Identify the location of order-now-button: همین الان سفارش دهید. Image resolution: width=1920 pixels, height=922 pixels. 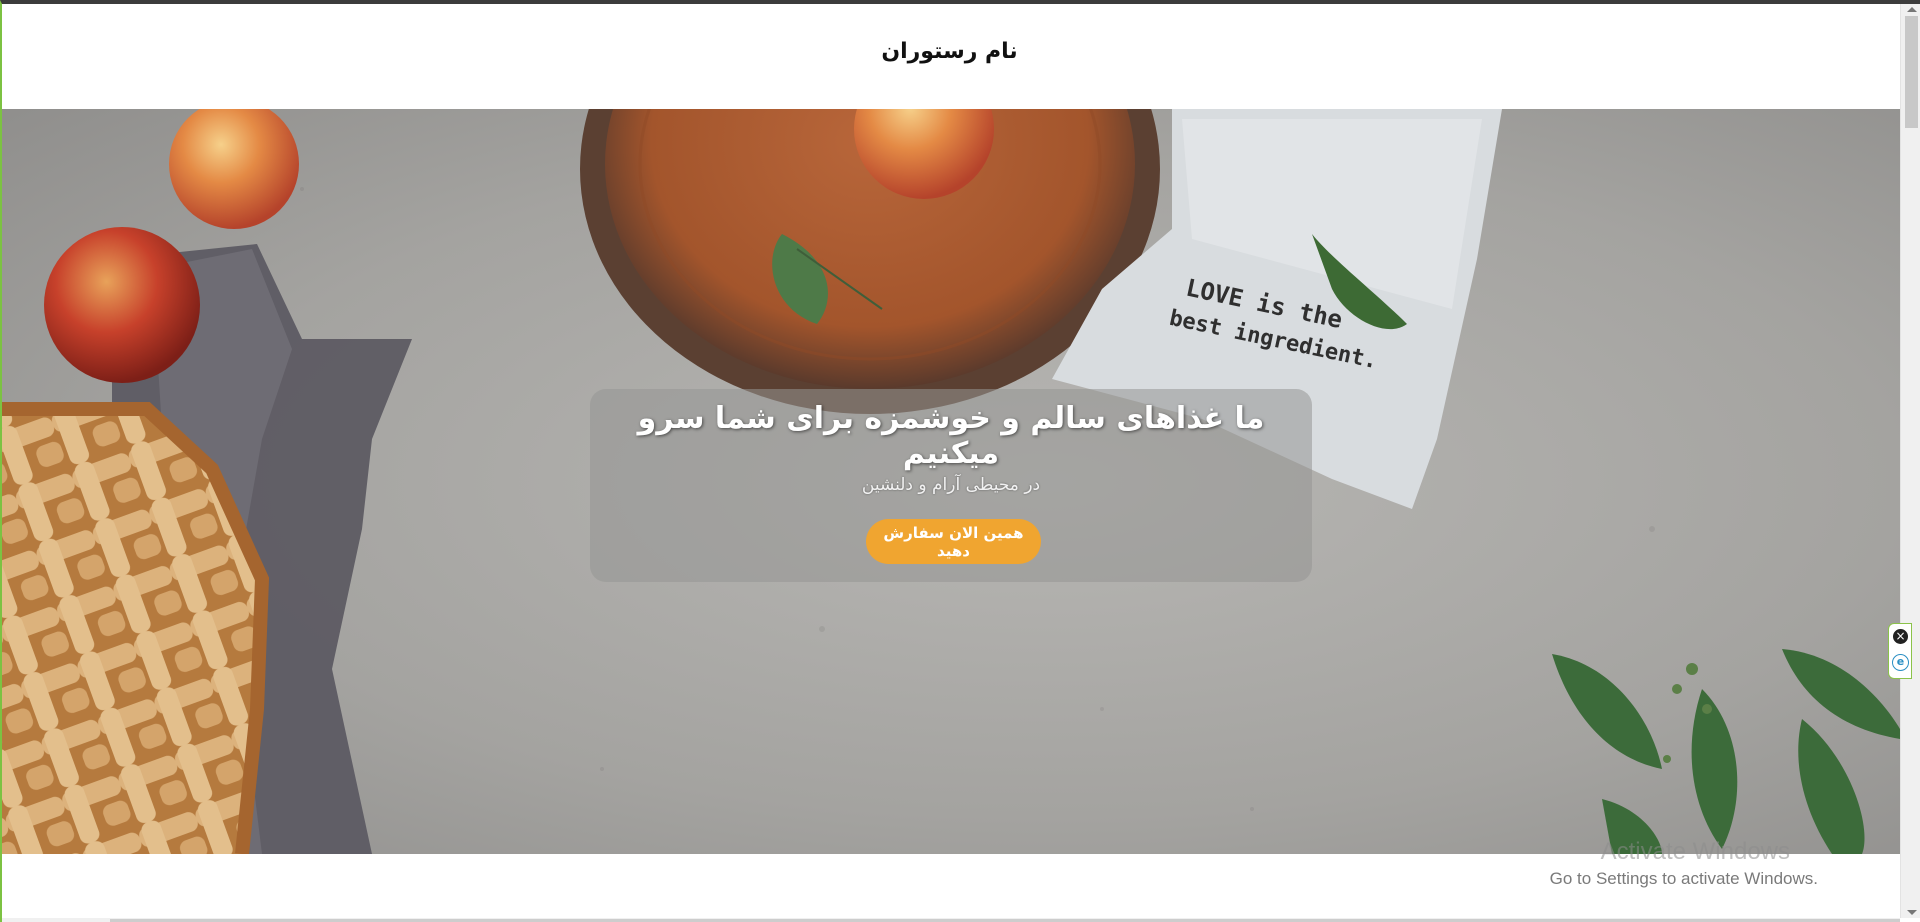
(953, 541).